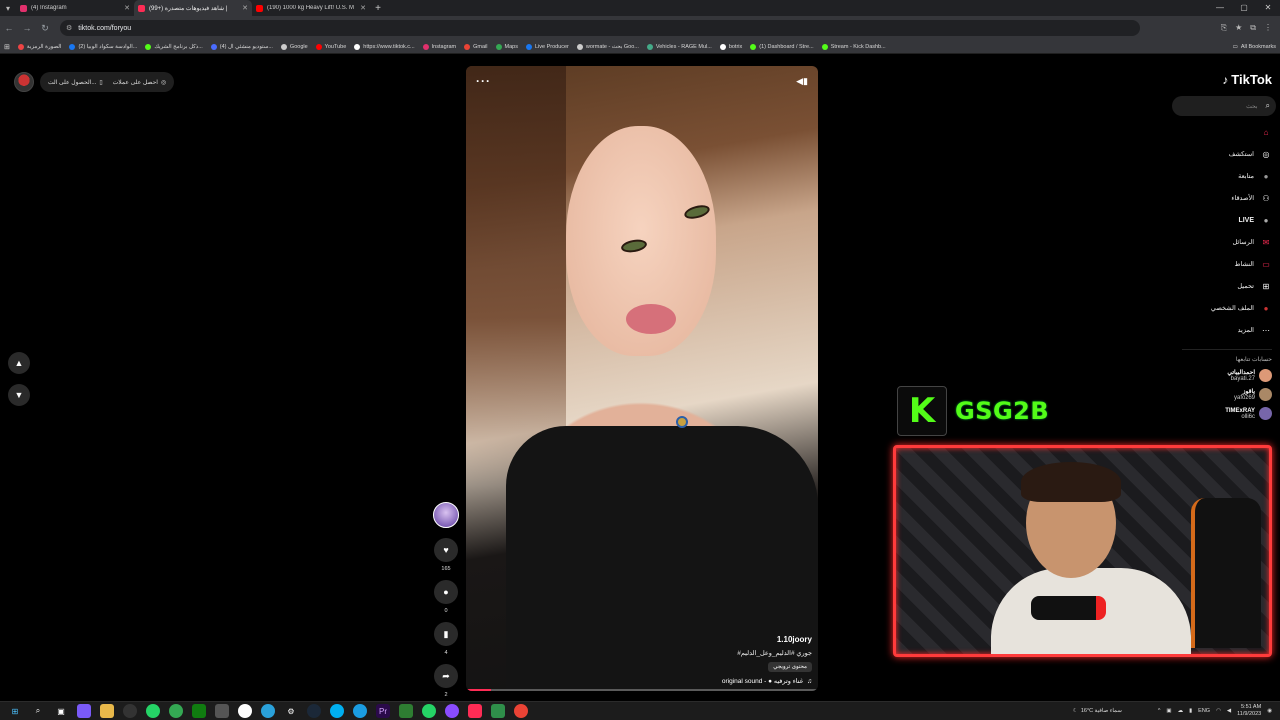 The height and width of the screenshot is (720, 1280). What do you see at coordinates (1251, 198) in the screenshot?
I see `sidebar-item-friends: الأصدقاء ⚇` at bounding box center [1251, 198].